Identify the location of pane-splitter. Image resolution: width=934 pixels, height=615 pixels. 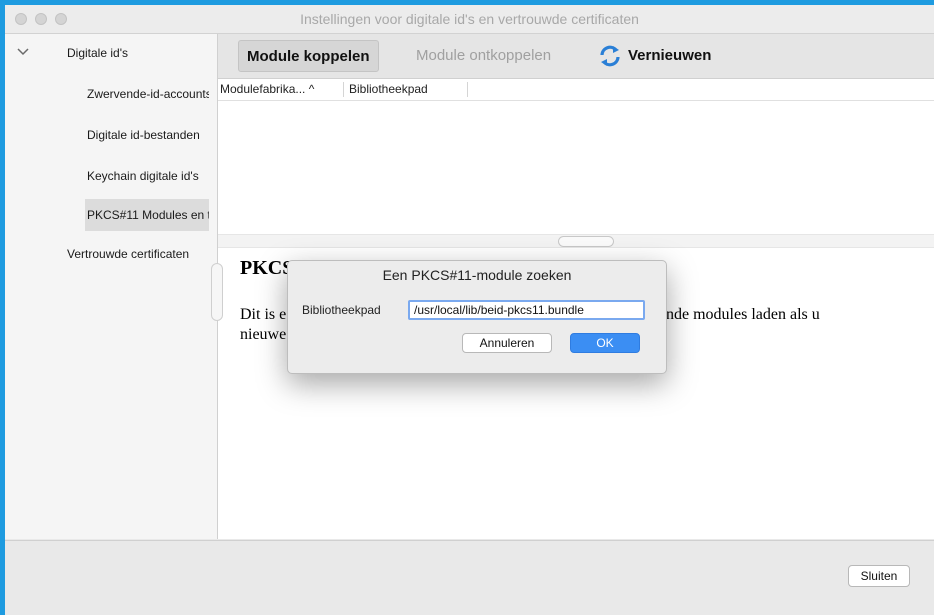
(576, 241).